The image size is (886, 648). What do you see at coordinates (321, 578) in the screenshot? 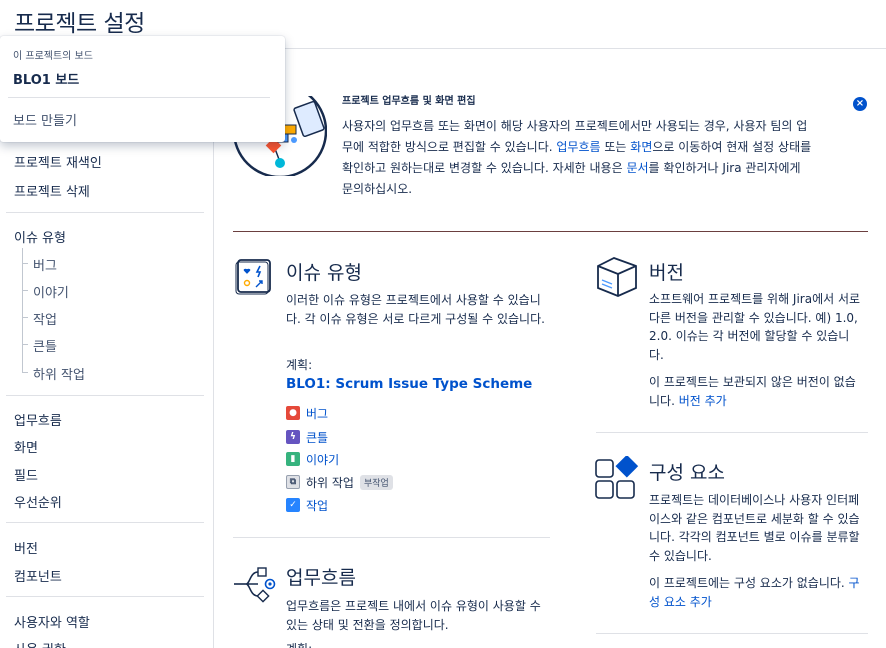
I see `workflow-title: 업무흐름` at bounding box center [321, 578].